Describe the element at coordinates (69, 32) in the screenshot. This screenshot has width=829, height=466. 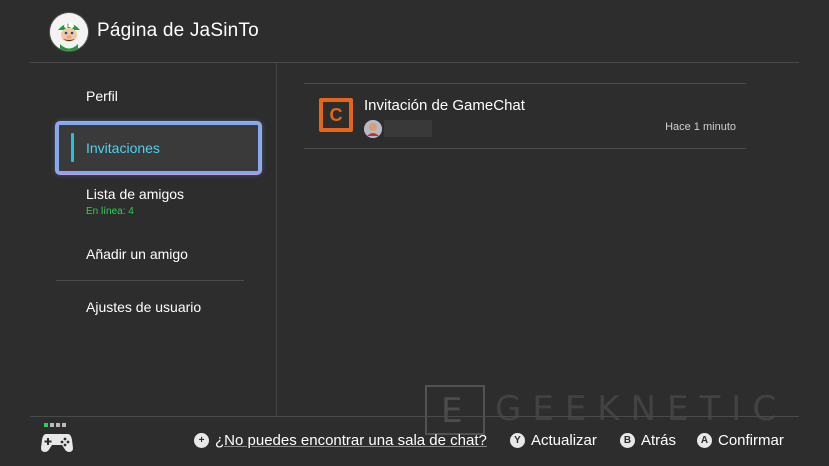
I see `luigi-avatar-icon: L` at that location.